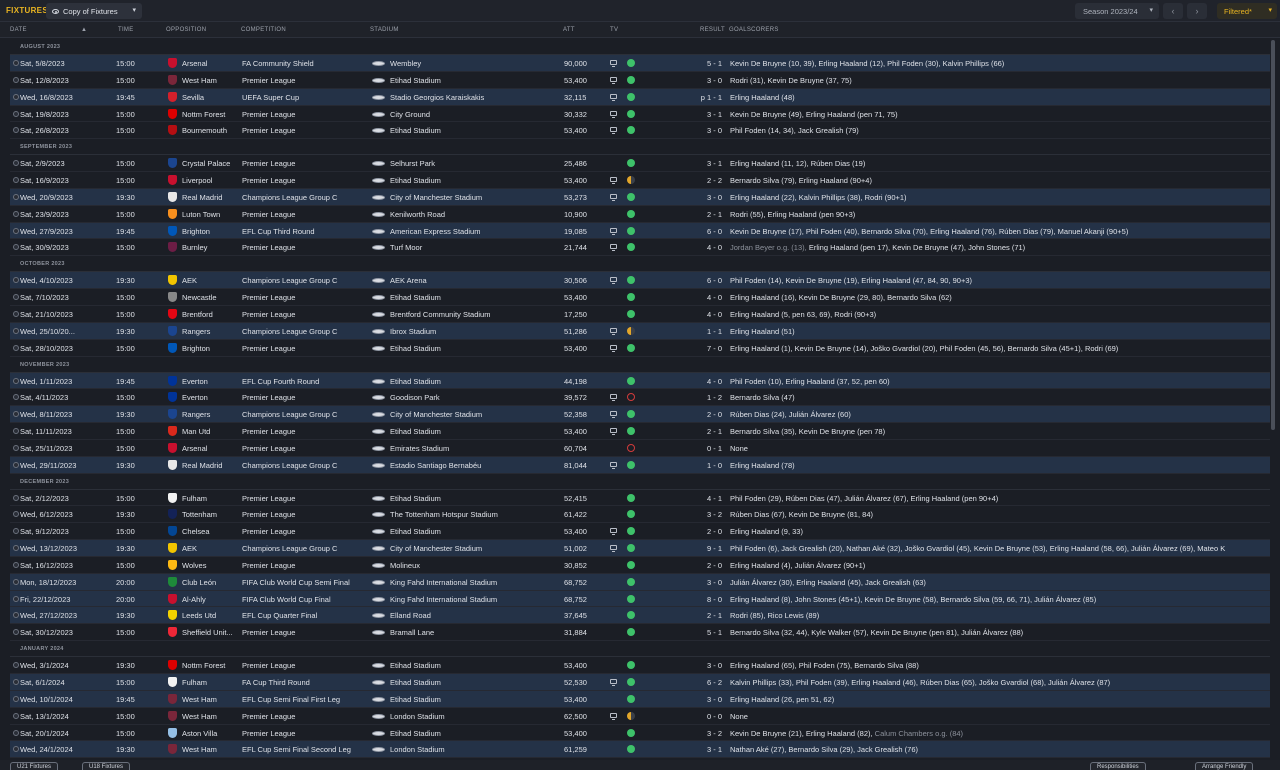 The height and width of the screenshot is (770, 1280). What do you see at coordinates (215, 599) in the screenshot?
I see `fixture-opposition: Al-Ahly` at bounding box center [215, 599].